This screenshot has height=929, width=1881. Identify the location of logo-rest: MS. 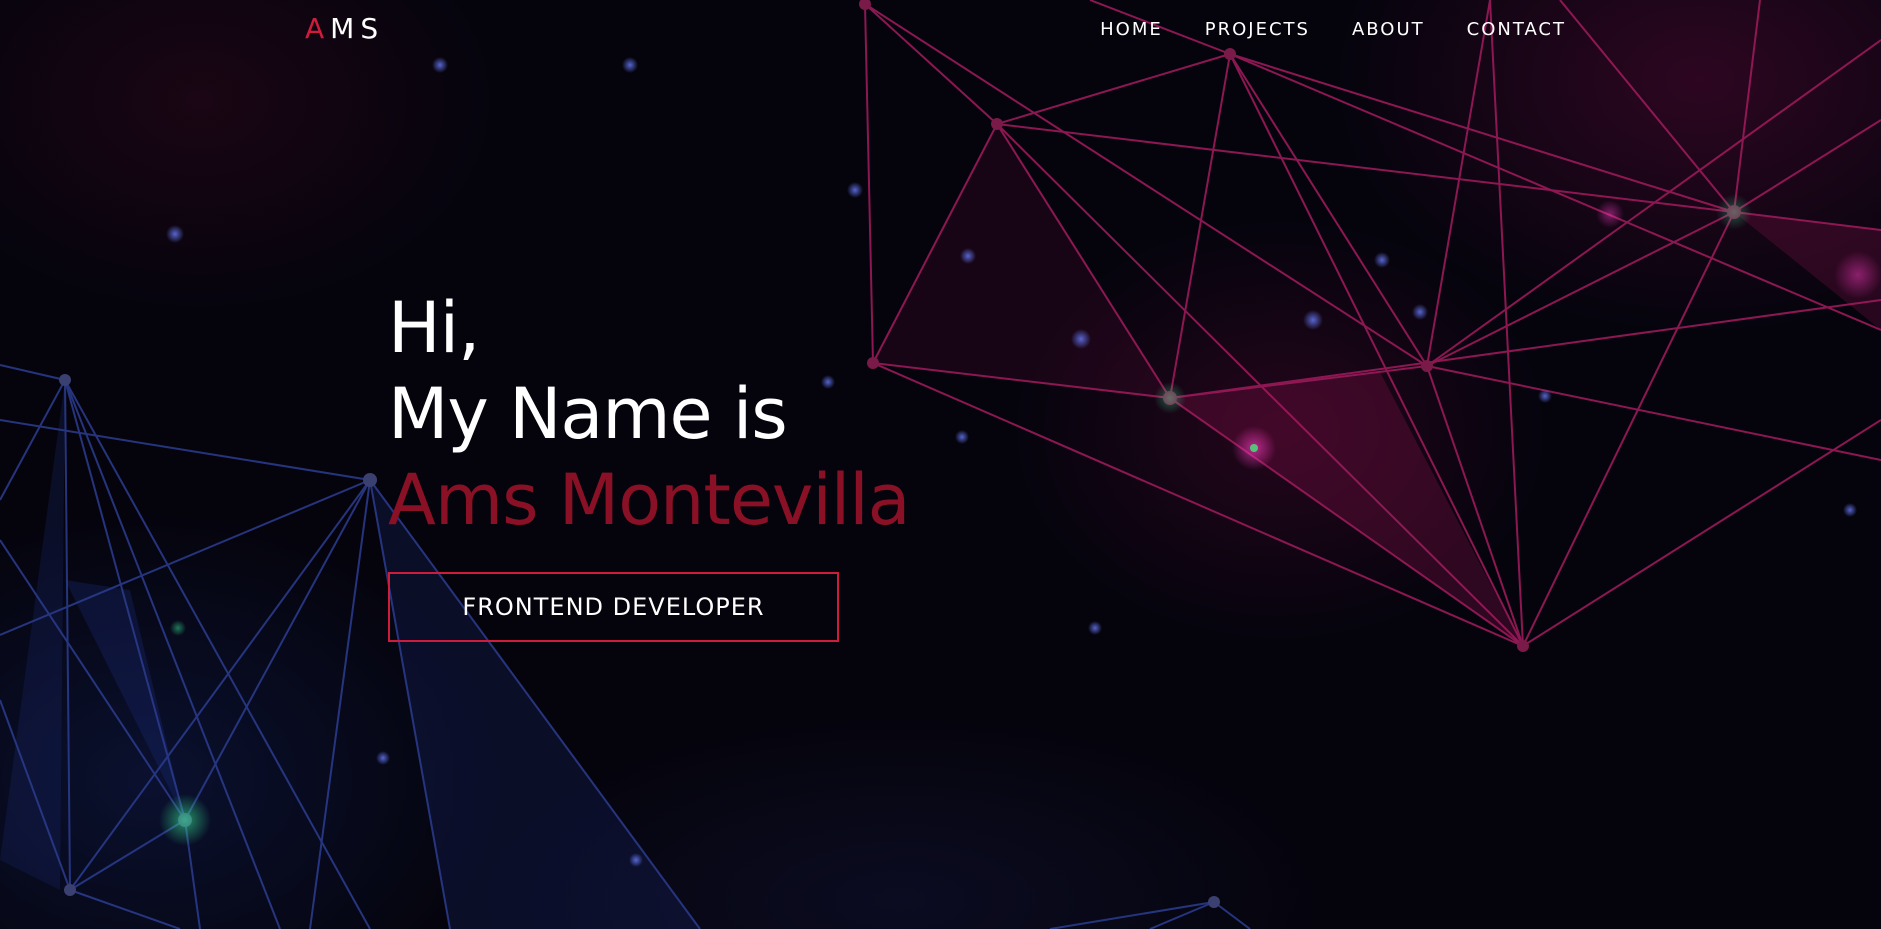
(357, 28).